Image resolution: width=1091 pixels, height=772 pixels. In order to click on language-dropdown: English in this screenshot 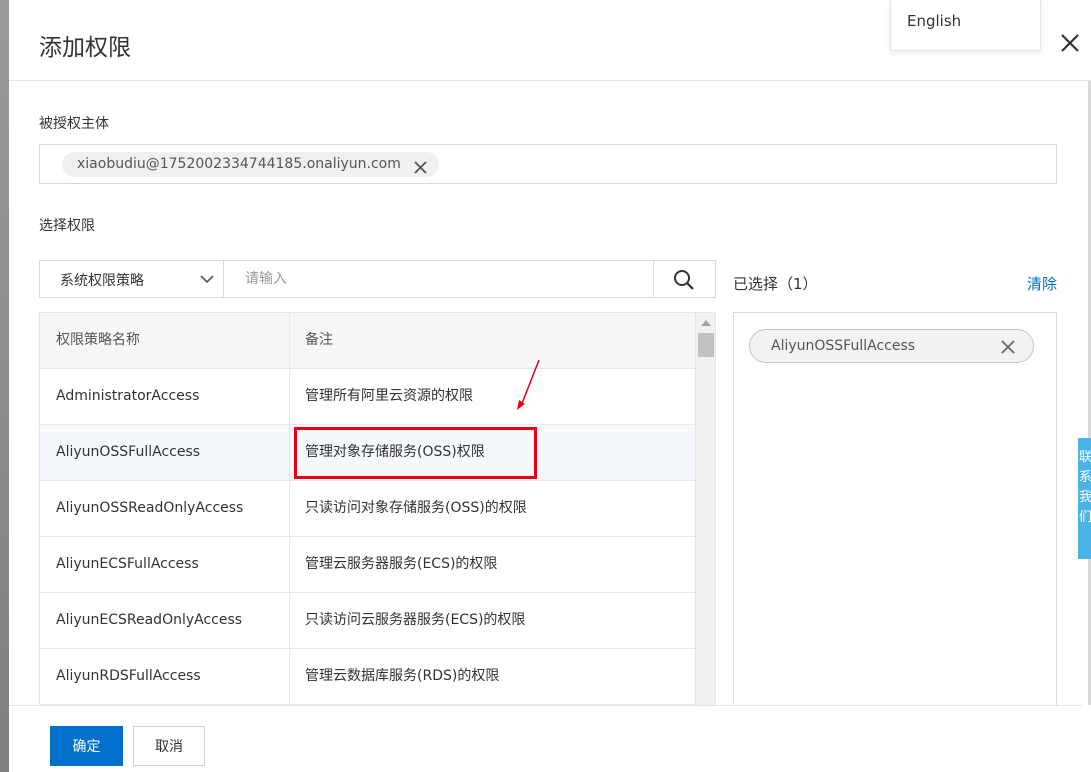, I will do `click(965, 25)`.